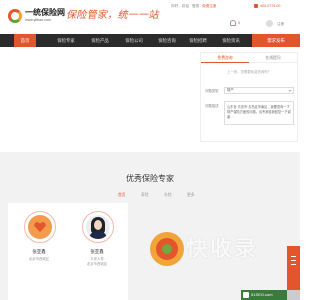 The width and height of the screenshot is (320, 300). I want to click on login-link: 登录, so click(195, 6).